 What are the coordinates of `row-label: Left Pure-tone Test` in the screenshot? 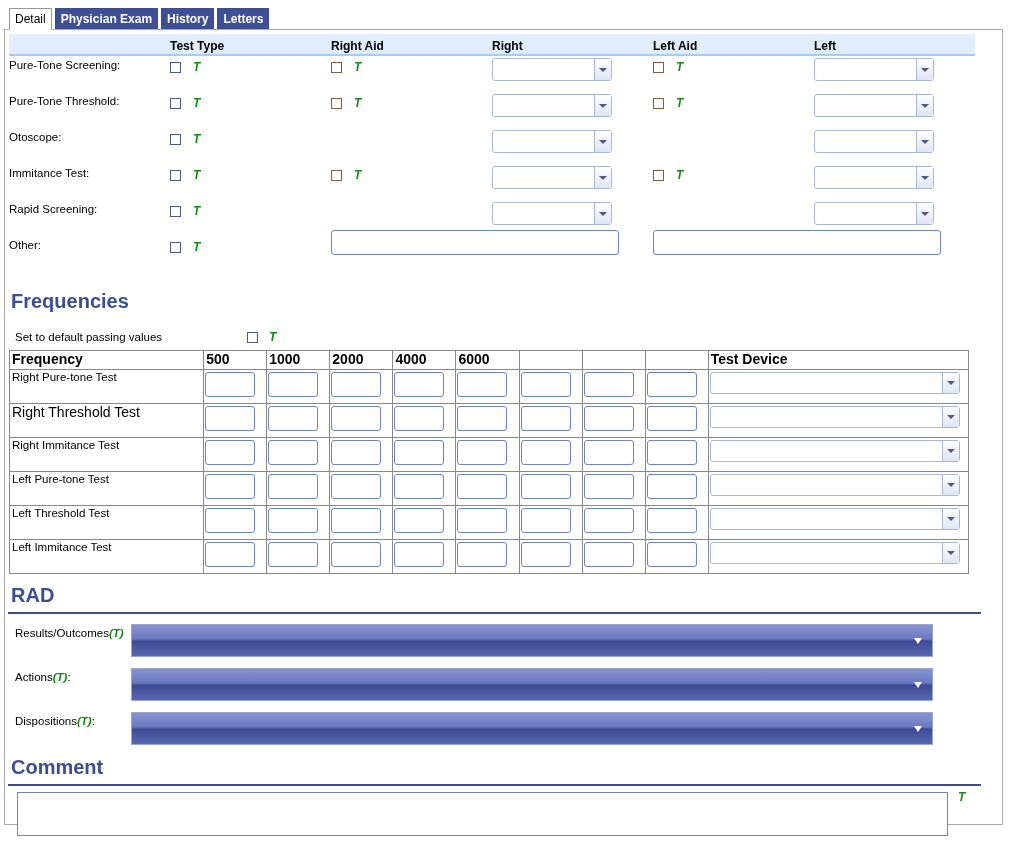 It's located at (60, 479).